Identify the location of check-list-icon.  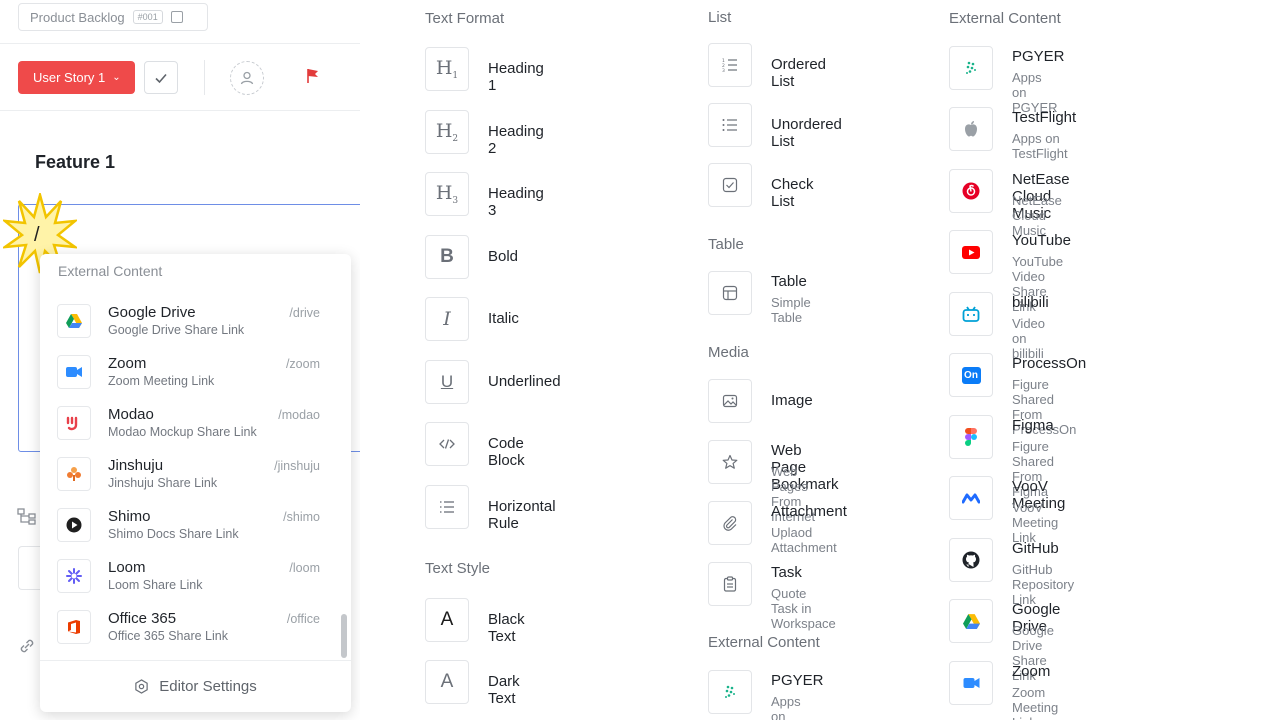
(730, 185).